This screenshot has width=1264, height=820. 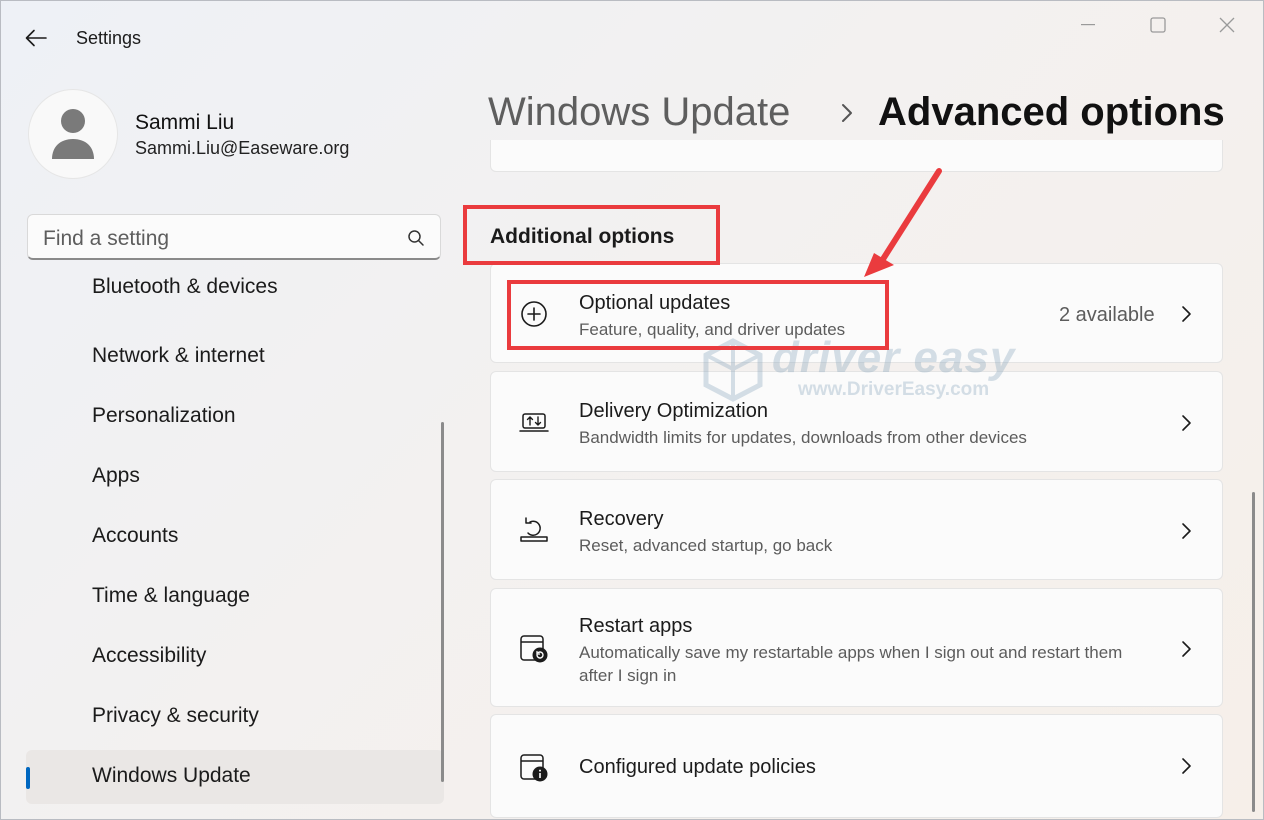 What do you see at coordinates (416, 238) in the screenshot?
I see `search-icon` at bounding box center [416, 238].